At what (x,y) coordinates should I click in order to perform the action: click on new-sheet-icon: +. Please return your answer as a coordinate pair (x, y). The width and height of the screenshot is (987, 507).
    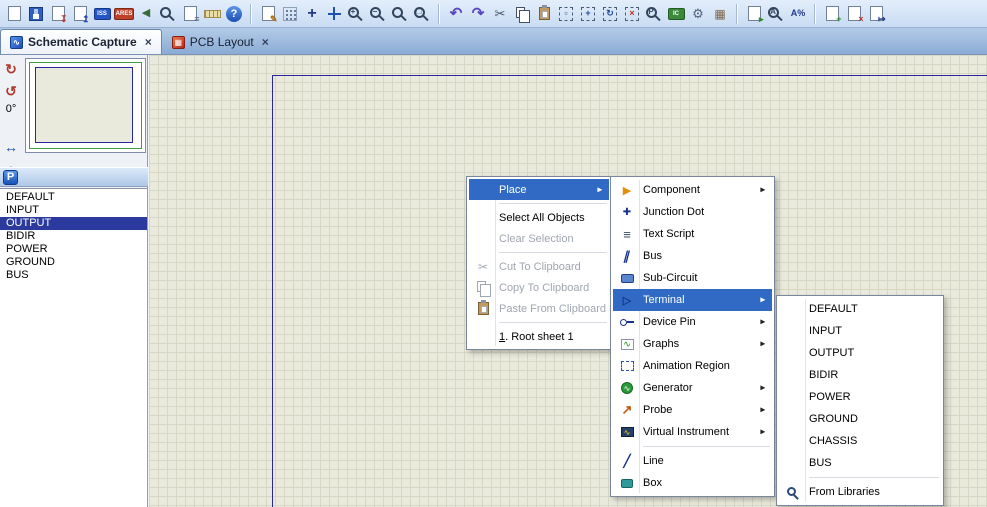
    Looking at the image, I should click on (832, 14).